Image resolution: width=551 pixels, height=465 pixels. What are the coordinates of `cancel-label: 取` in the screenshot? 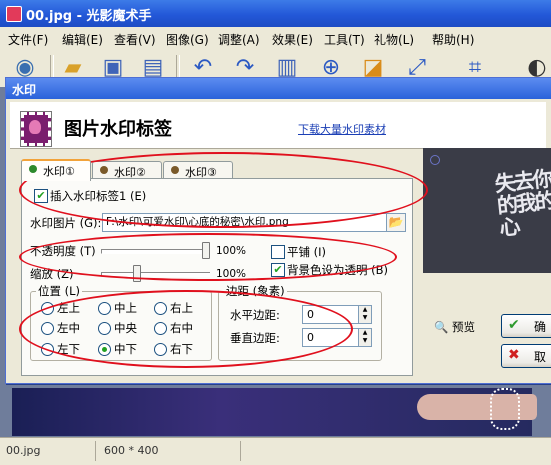 It's located at (540, 357).